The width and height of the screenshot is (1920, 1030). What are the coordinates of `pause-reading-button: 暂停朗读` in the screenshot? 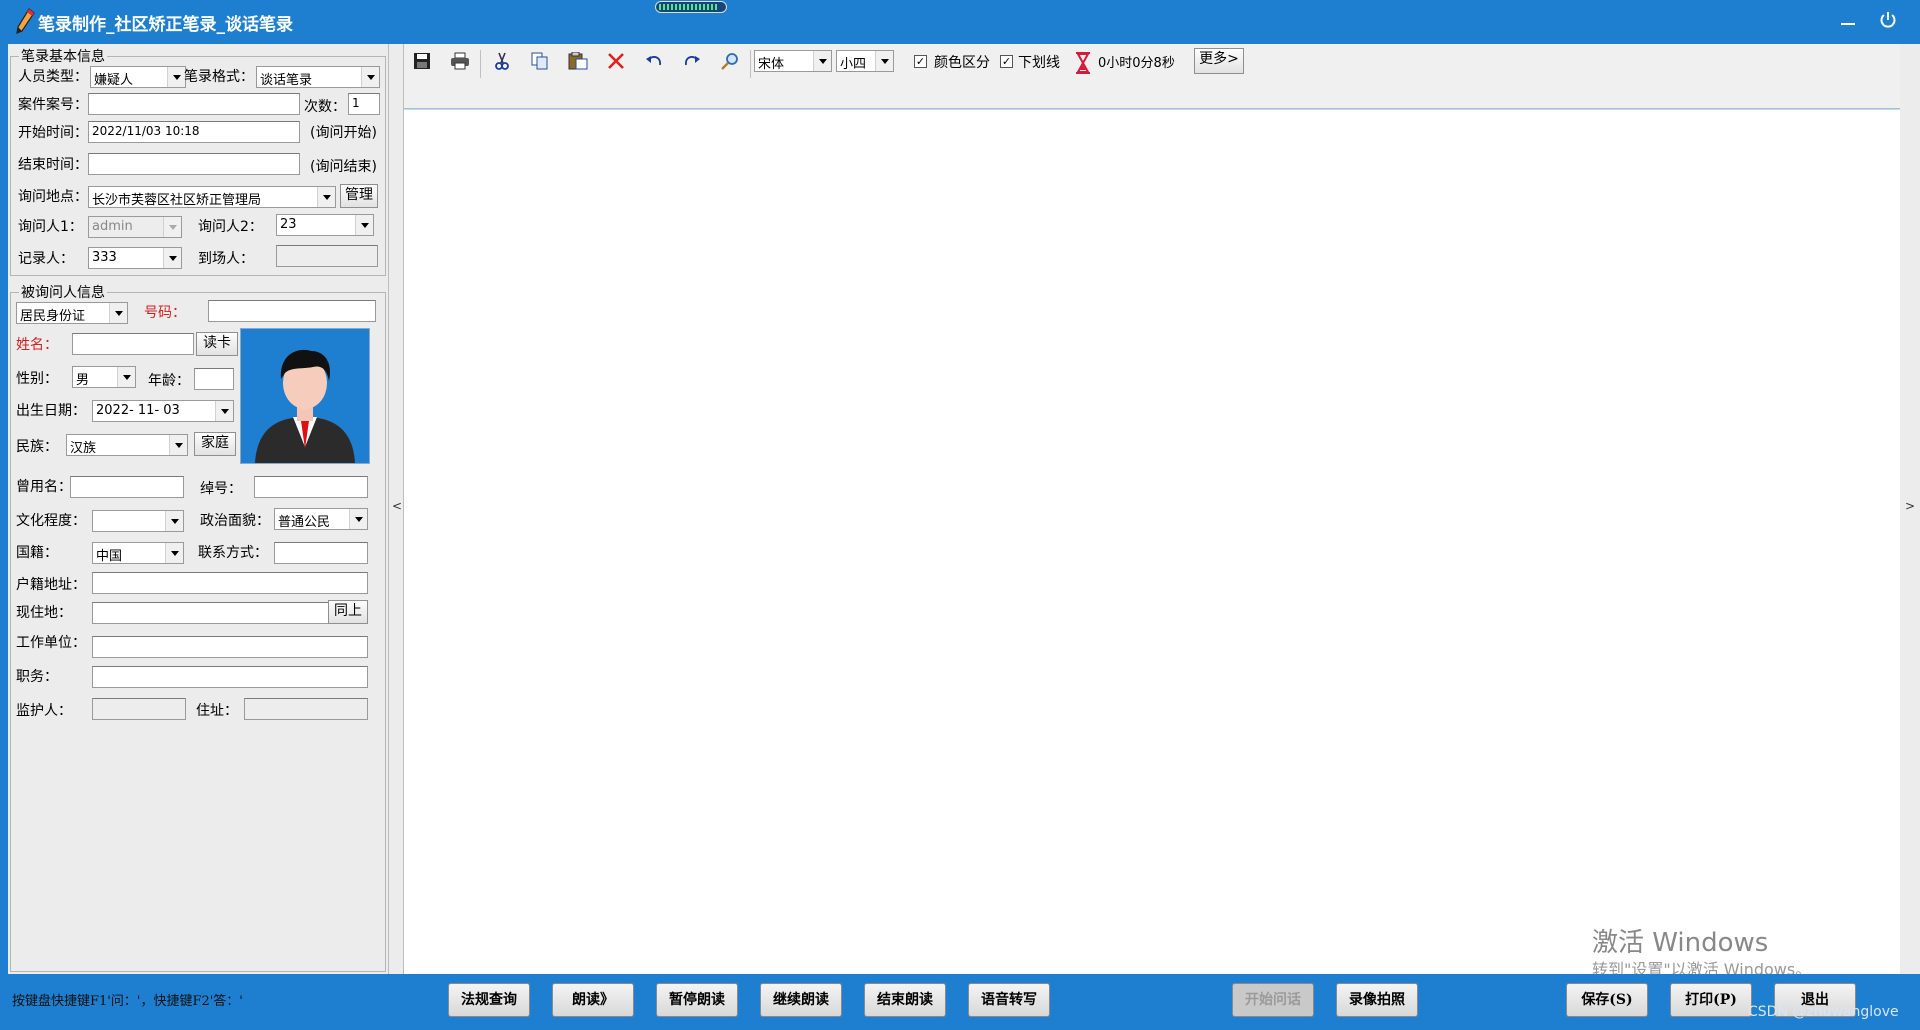 It's located at (697, 1000).